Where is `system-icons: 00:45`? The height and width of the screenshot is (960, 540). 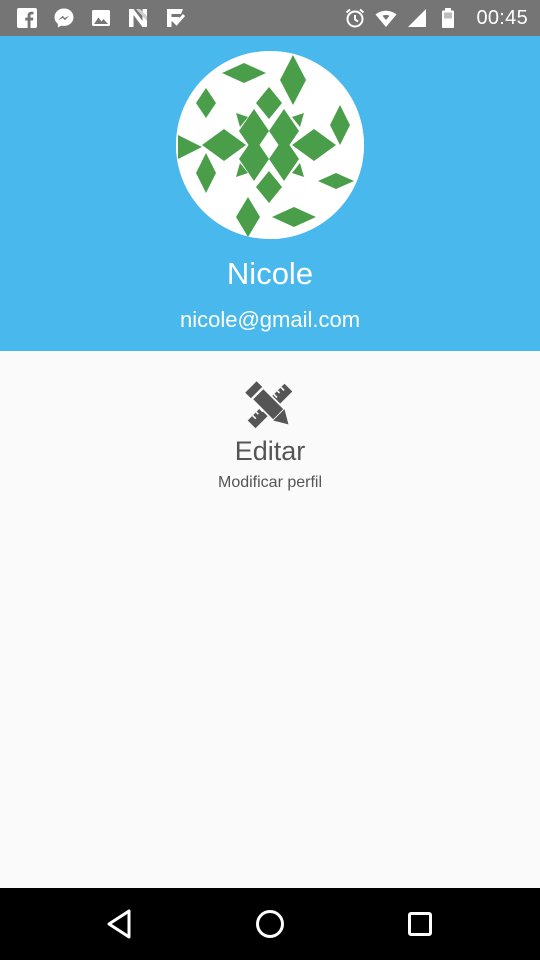 system-icons: 00:45 is located at coordinates (436, 18).